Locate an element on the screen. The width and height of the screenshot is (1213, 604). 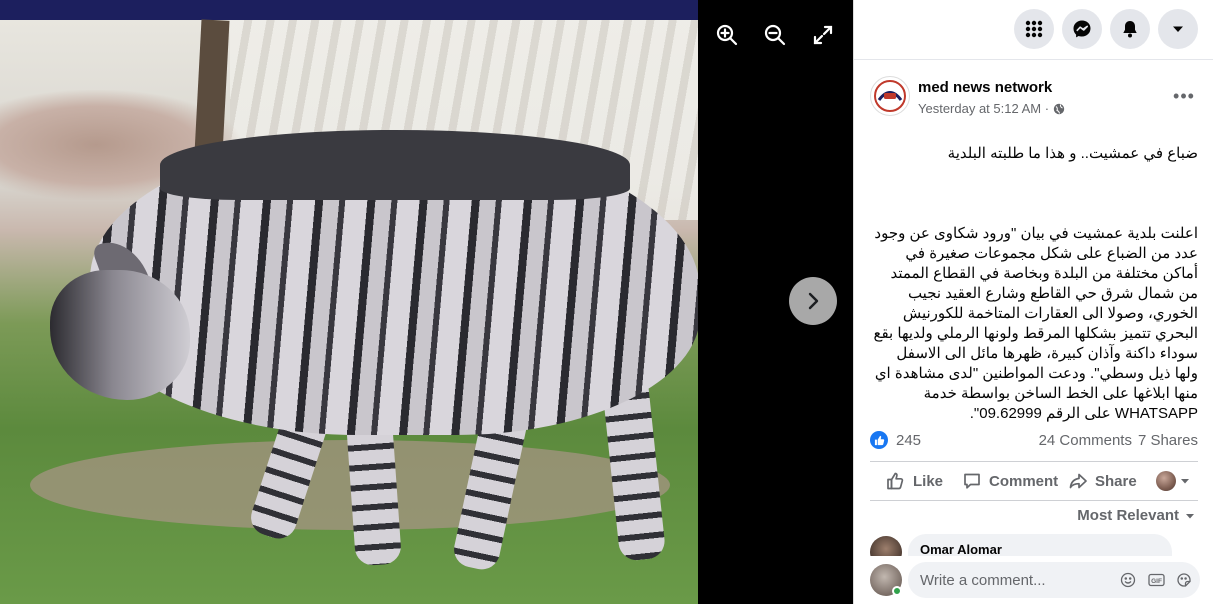
messenger-icon is located at coordinates (1082, 29).